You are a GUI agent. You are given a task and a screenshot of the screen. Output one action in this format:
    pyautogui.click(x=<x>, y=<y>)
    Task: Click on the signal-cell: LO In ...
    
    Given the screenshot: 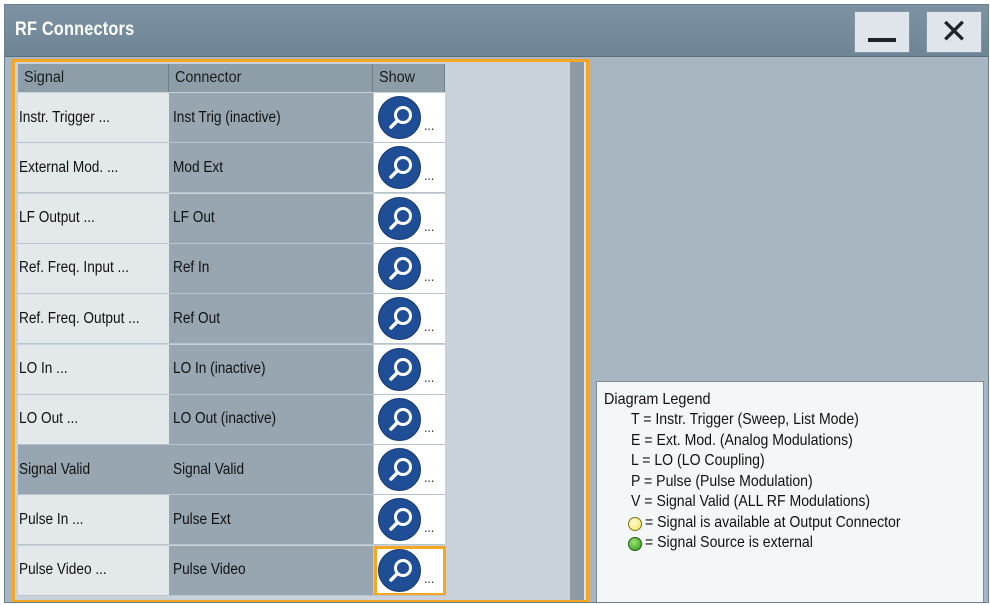 What is the action you would take?
    pyautogui.click(x=93, y=369)
    